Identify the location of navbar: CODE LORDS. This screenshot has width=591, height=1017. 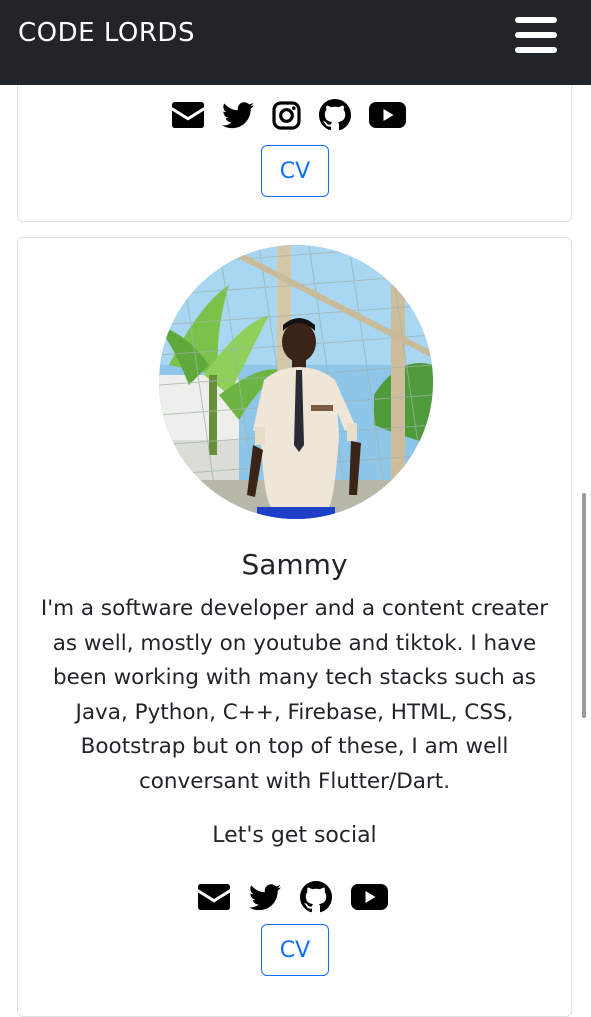
(295, 42).